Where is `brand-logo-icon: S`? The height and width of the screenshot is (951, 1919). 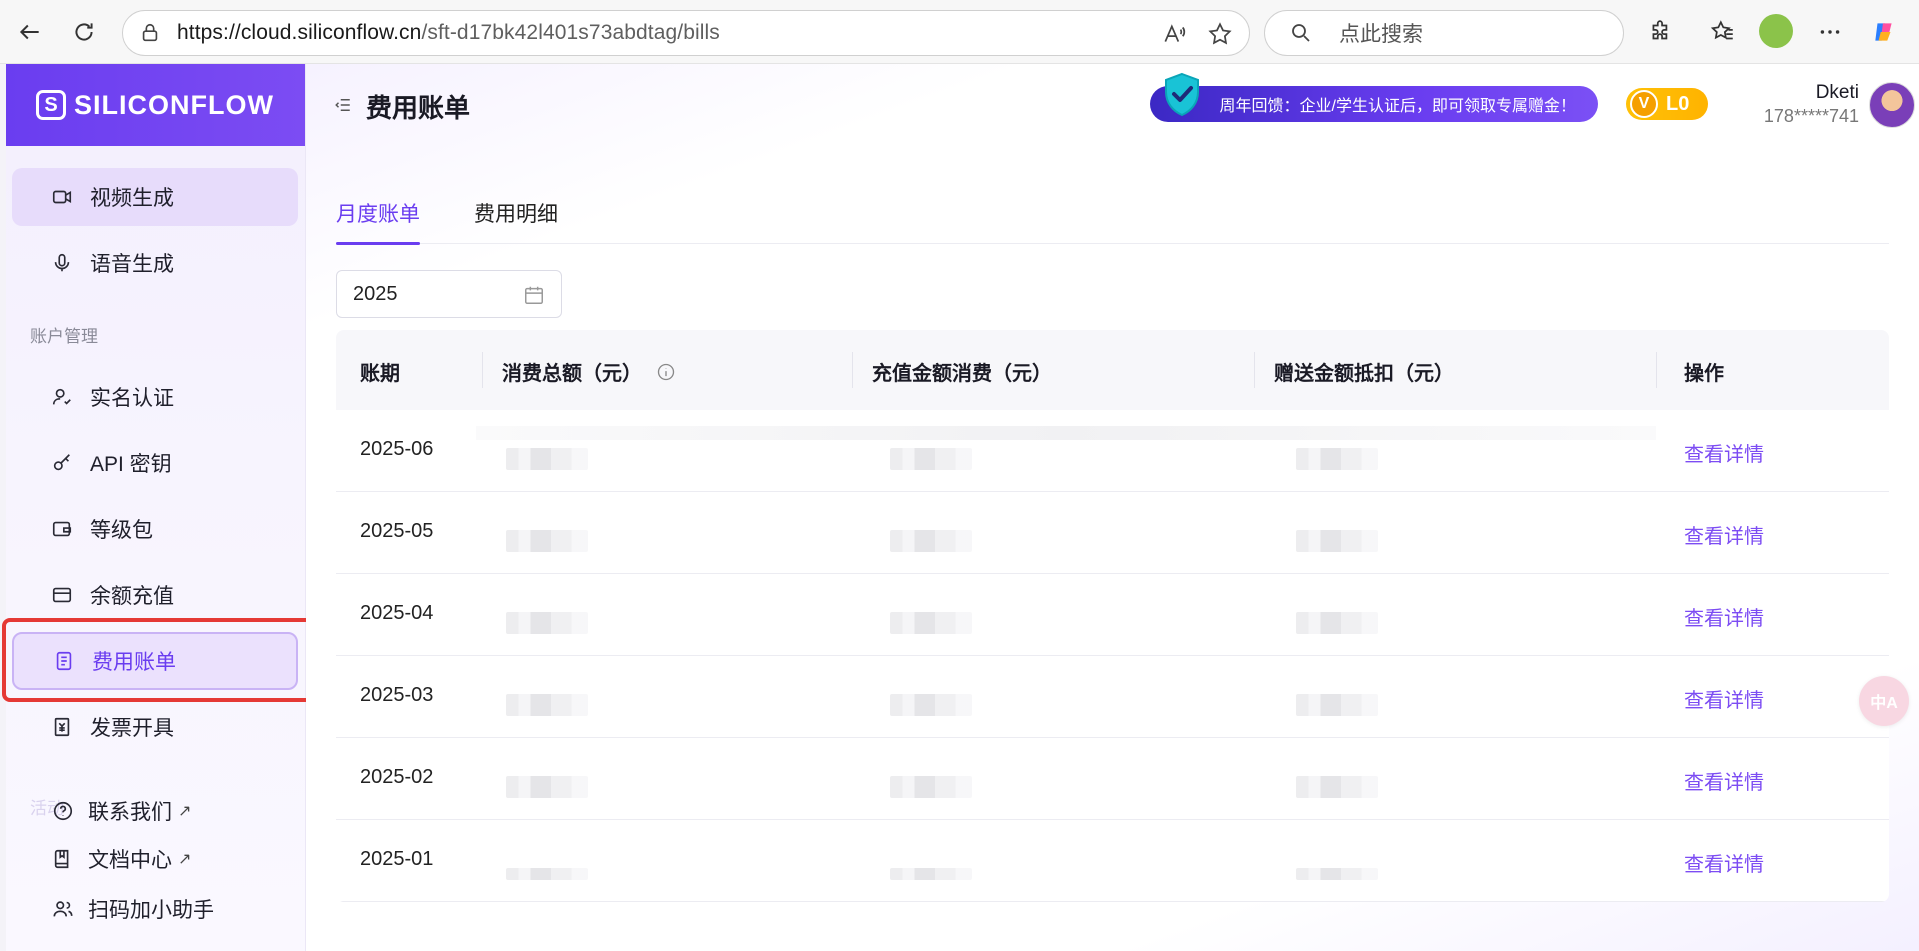
brand-logo-icon: S is located at coordinates (51, 105).